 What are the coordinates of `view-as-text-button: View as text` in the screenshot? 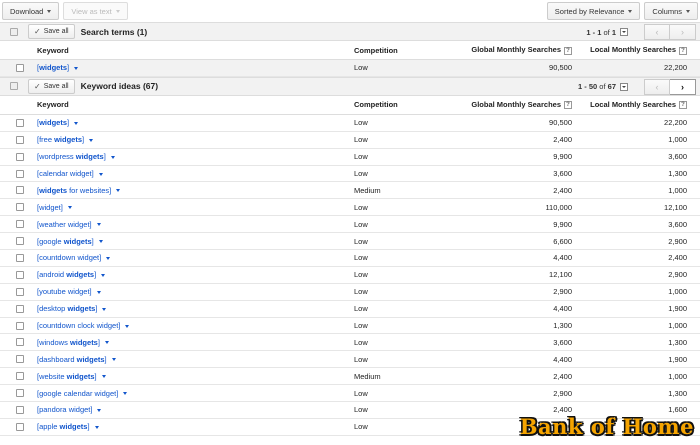 It's located at (95, 11).